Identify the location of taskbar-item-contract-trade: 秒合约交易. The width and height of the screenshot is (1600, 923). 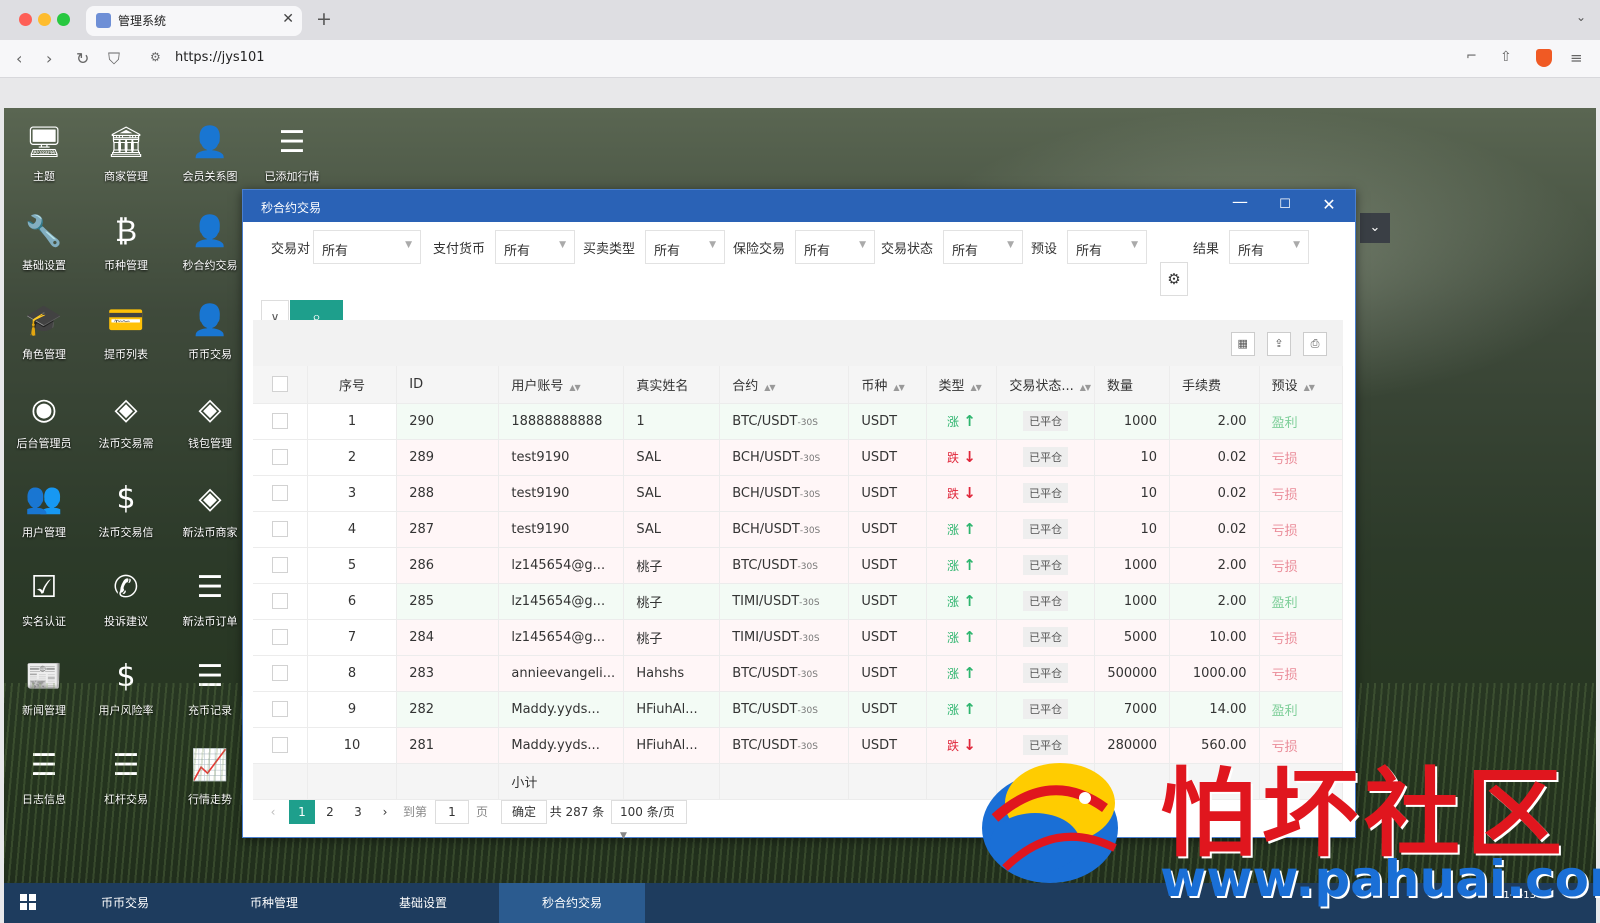
(572, 903).